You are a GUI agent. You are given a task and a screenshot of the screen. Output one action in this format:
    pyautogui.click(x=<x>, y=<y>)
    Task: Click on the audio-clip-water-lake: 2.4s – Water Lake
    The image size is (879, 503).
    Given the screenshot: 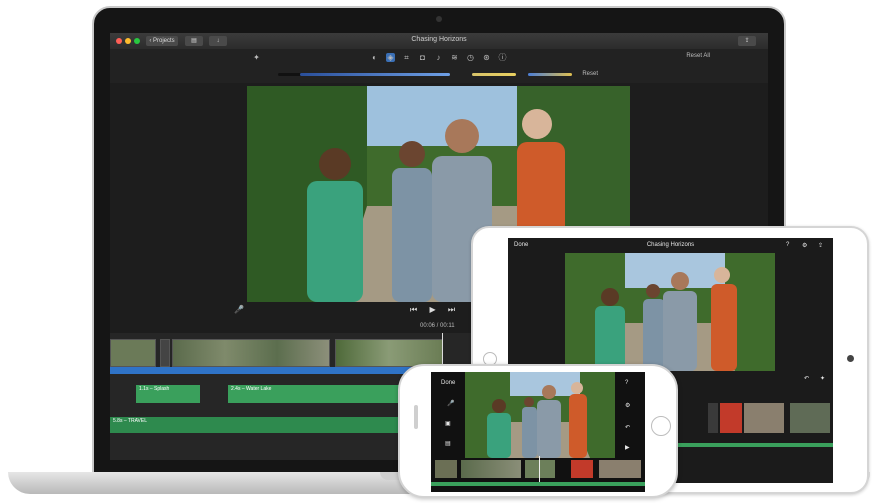 What is the action you would take?
    pyautogui.click(x=318, y=394)
    